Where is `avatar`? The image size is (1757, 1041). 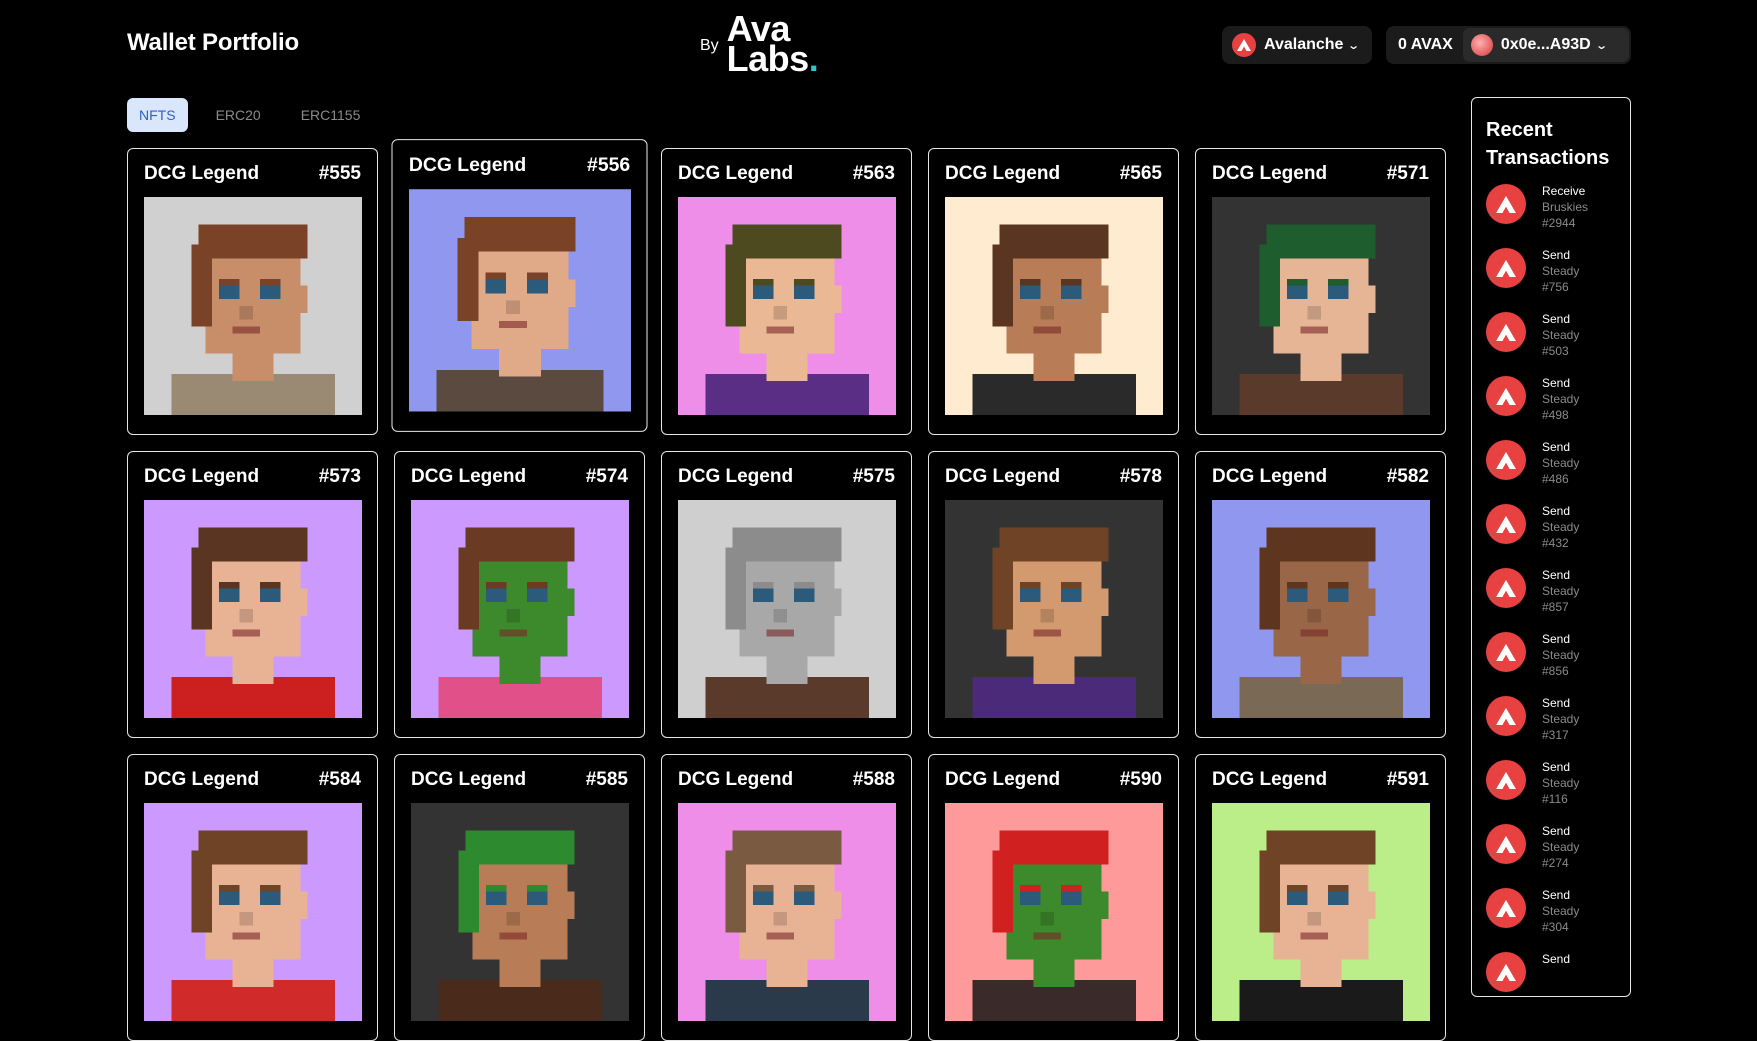 avatar is located at coordinates (1481, 45).